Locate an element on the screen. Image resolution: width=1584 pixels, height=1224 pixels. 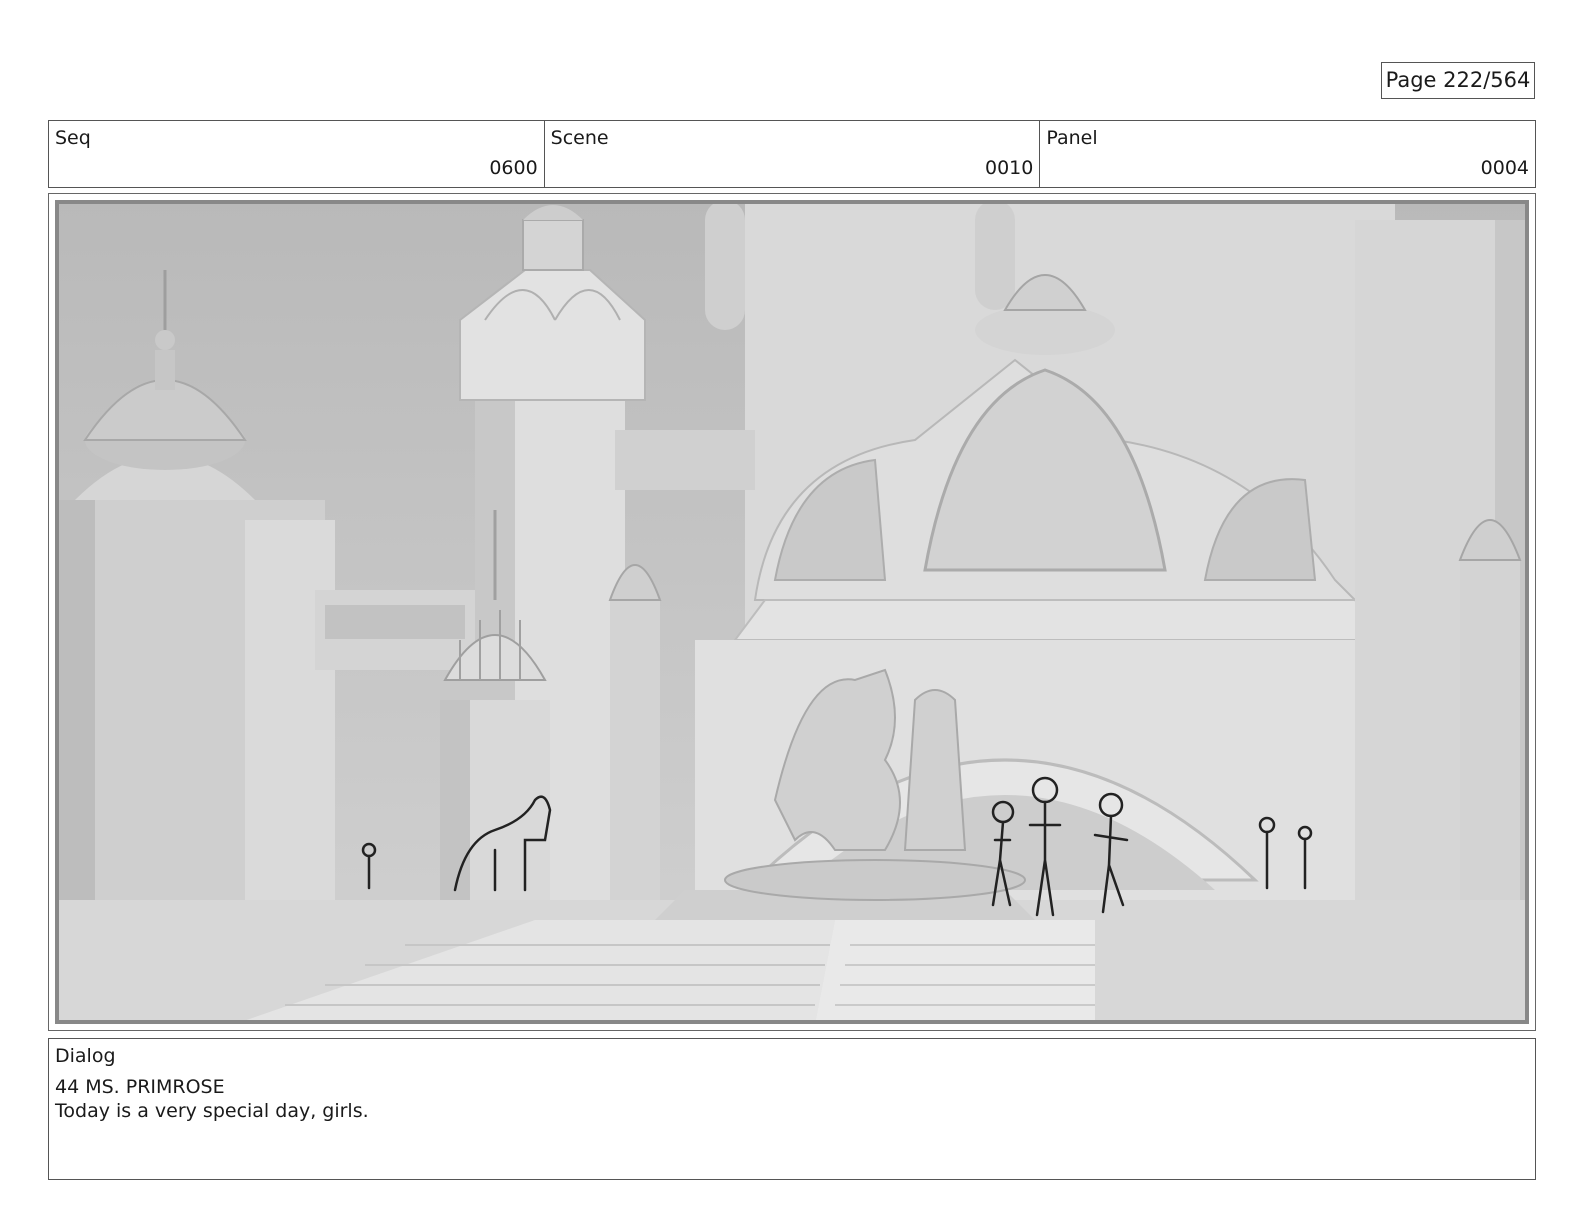
seq-value: 0600 is located at coordinates (513, 168).